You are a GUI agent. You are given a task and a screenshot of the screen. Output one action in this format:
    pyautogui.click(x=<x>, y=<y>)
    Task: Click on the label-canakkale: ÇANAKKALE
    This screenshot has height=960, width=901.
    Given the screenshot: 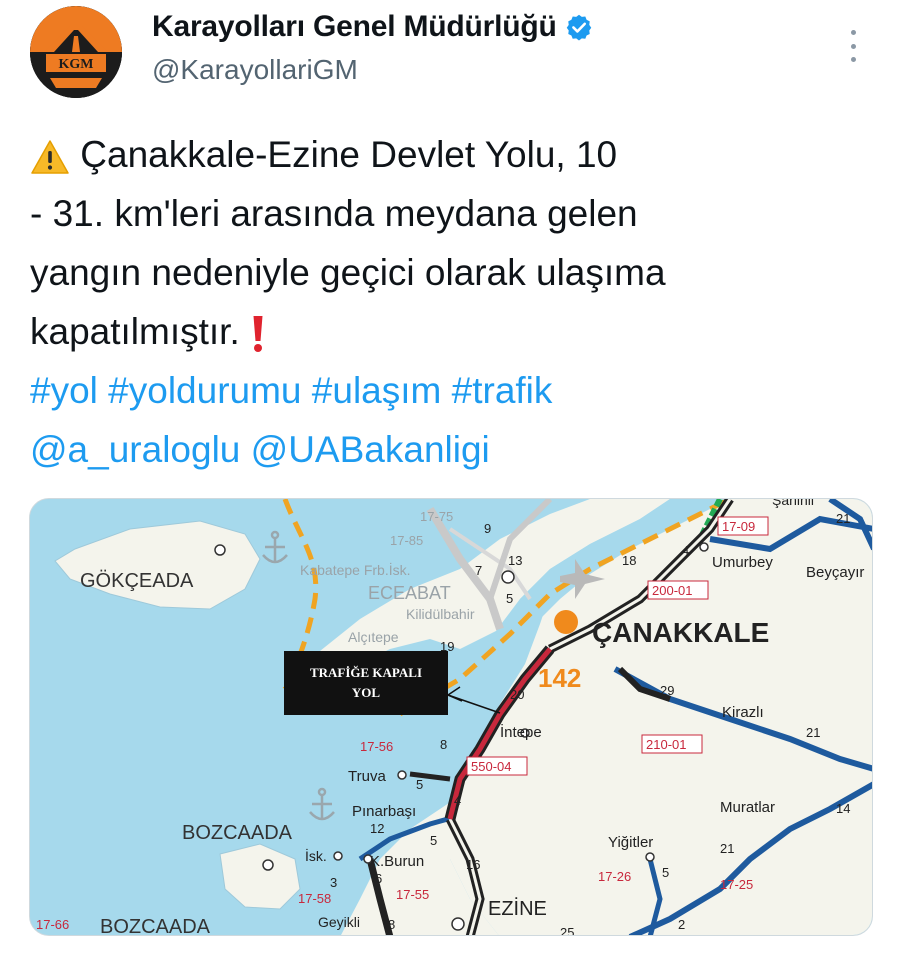 What is the action you would take?
    pyautogui.click(x=680, y=632)
    